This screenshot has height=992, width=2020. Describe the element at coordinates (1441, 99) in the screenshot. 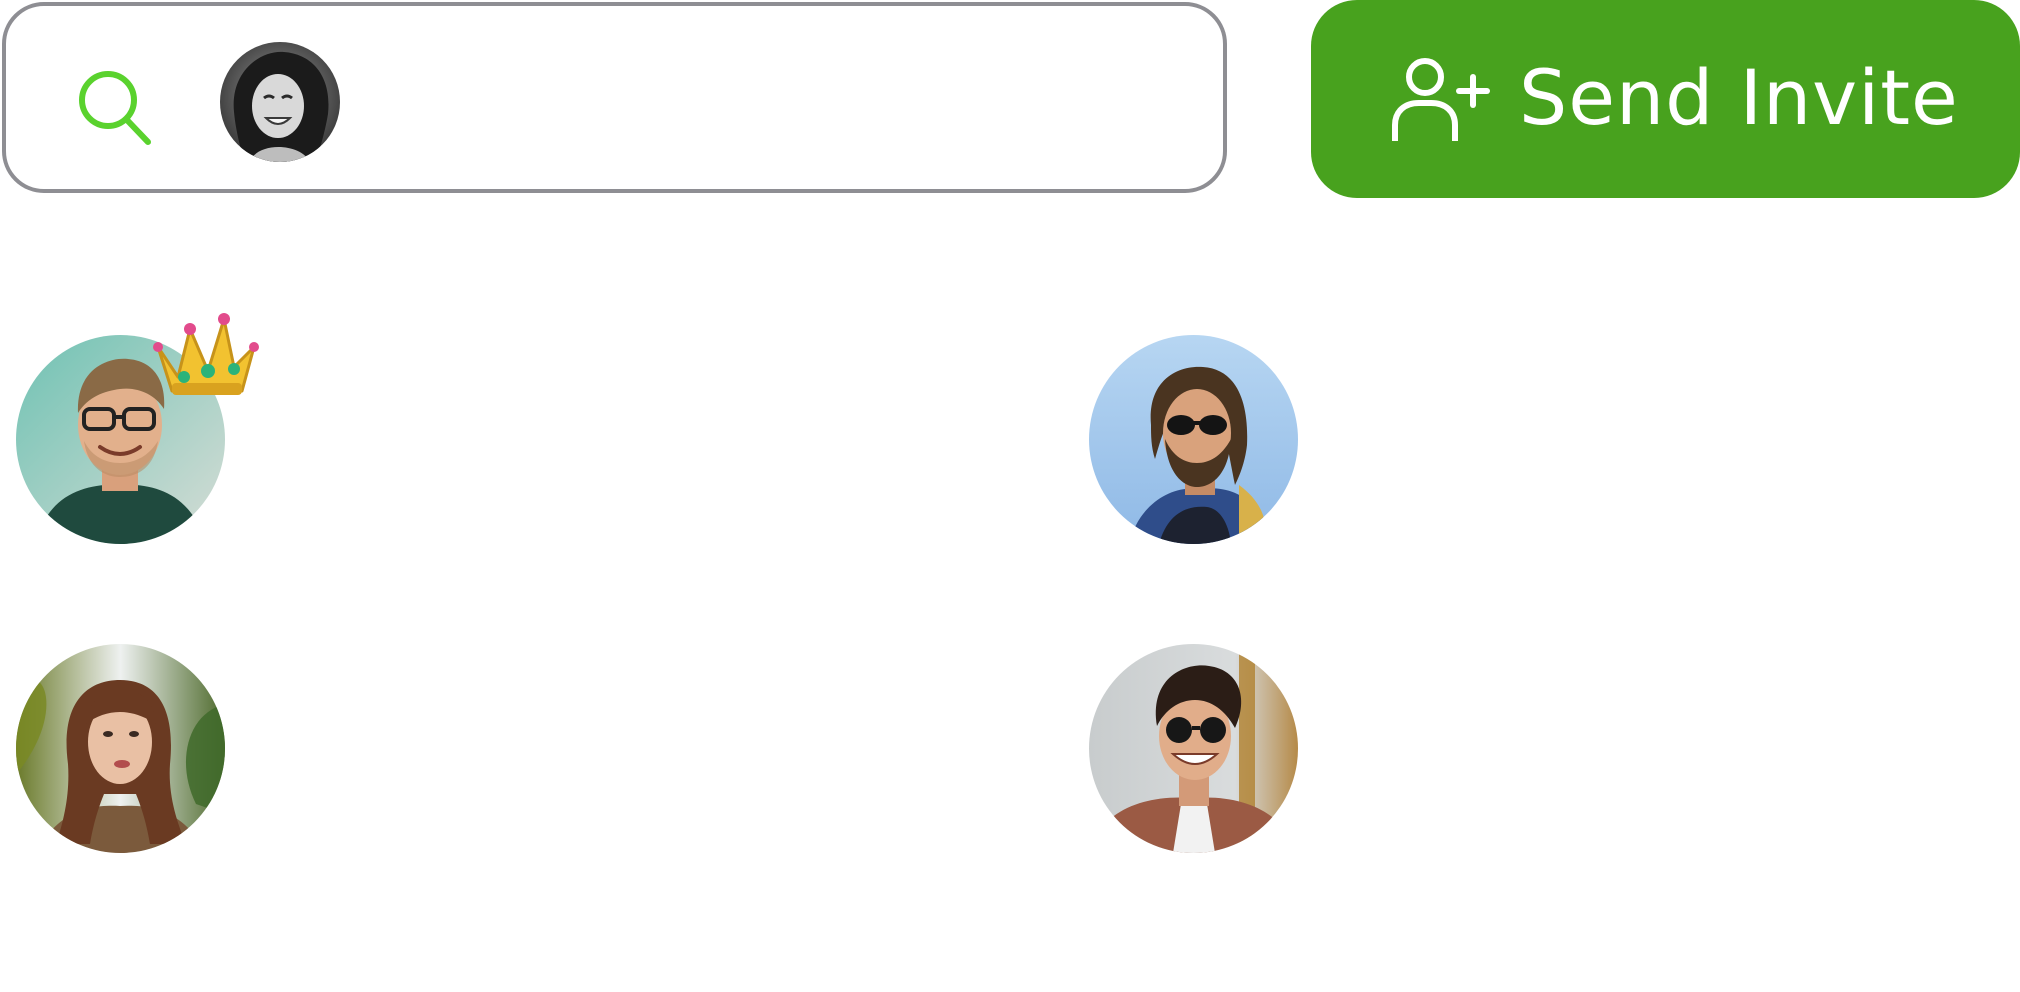

I see `add-user-icon` at that location.